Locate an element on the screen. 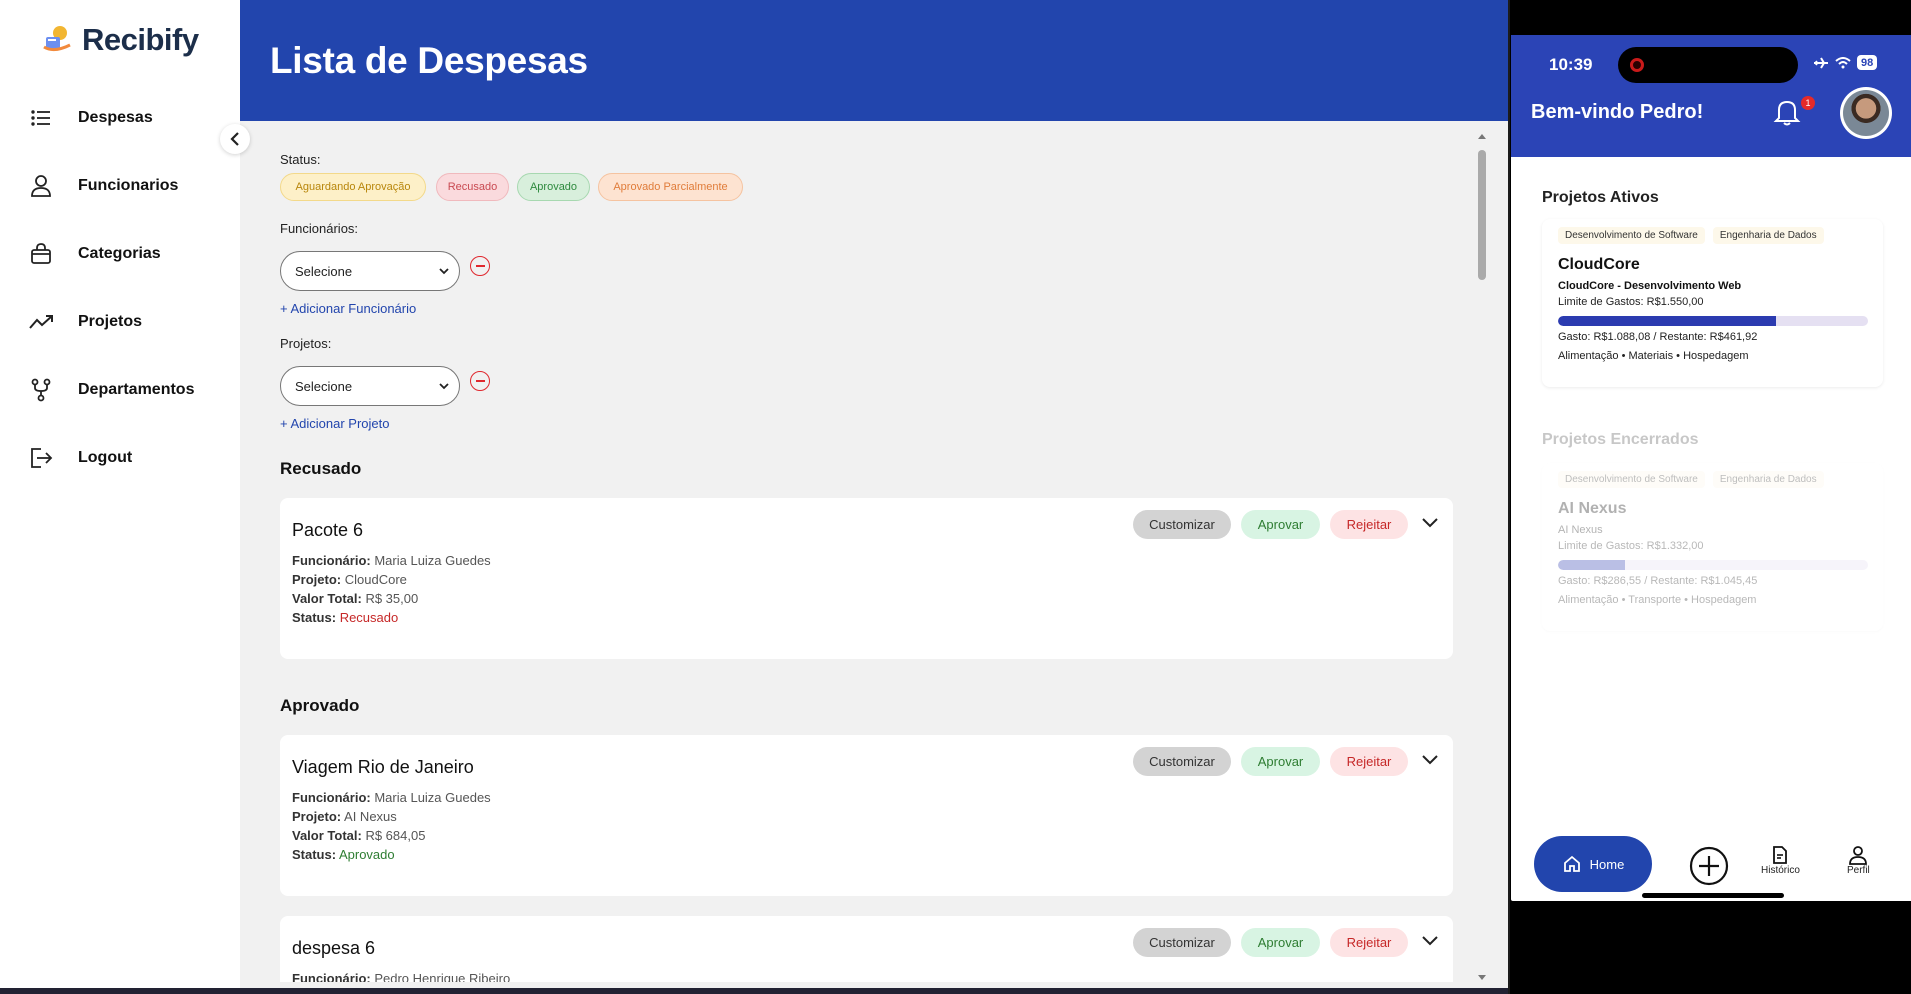 This screenshot has width=1911, height=994. project-subtitle: CloudCore - Desenvolvimento Web is located at coordinates (1650, 286).